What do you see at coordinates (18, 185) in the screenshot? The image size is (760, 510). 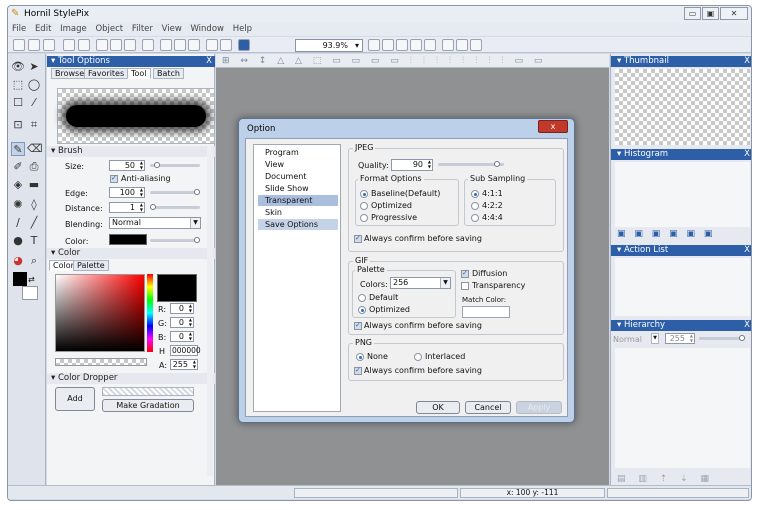 I see `fill-icon: ◈` at bounding box center [18, 185].